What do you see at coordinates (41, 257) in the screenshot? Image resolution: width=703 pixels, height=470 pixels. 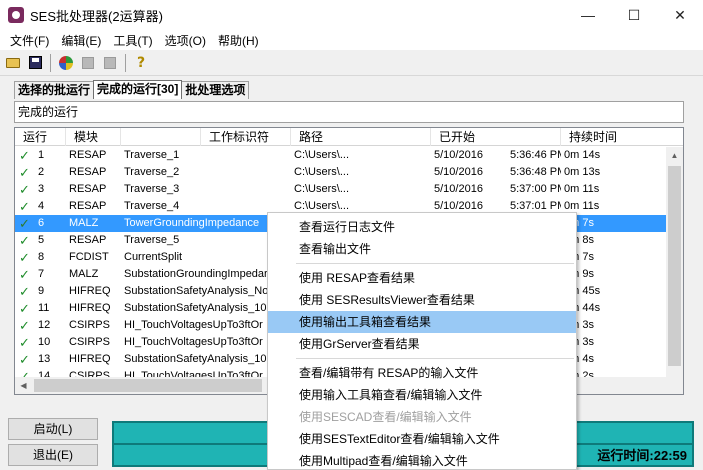 I see `cell-run: 8` at bounding box center [41, 257].